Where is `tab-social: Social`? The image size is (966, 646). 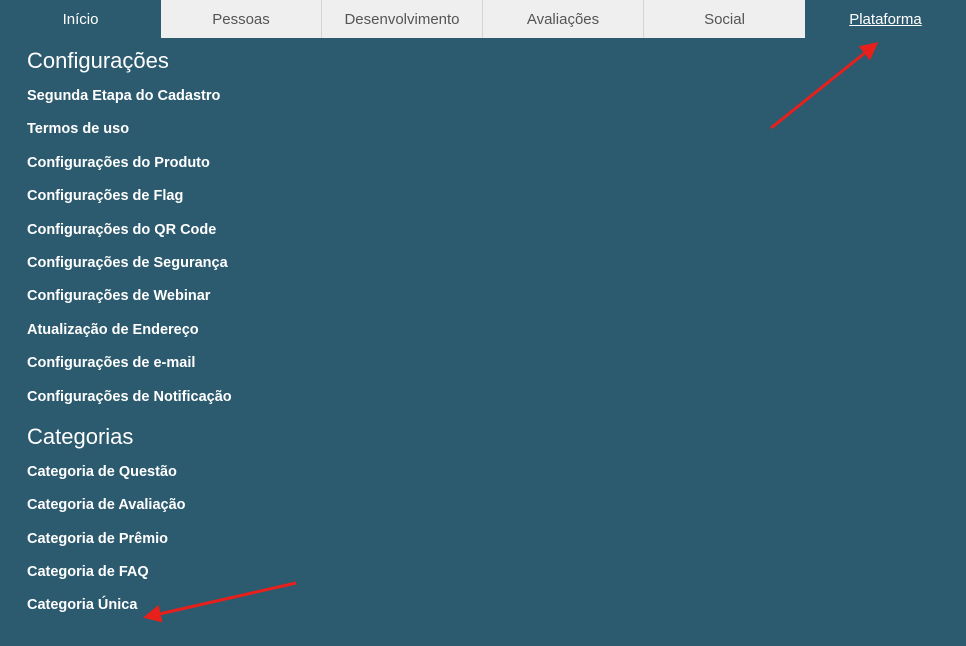 tab-social: Social is located at coordinates (724, 19).